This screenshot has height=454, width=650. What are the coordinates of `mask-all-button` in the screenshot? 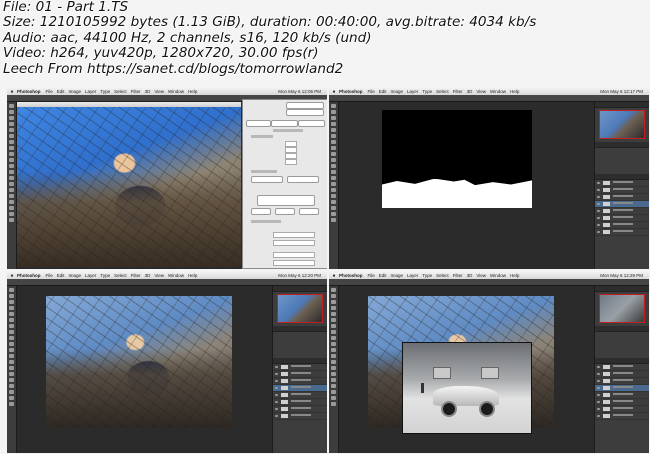 It's located at (285, 211).